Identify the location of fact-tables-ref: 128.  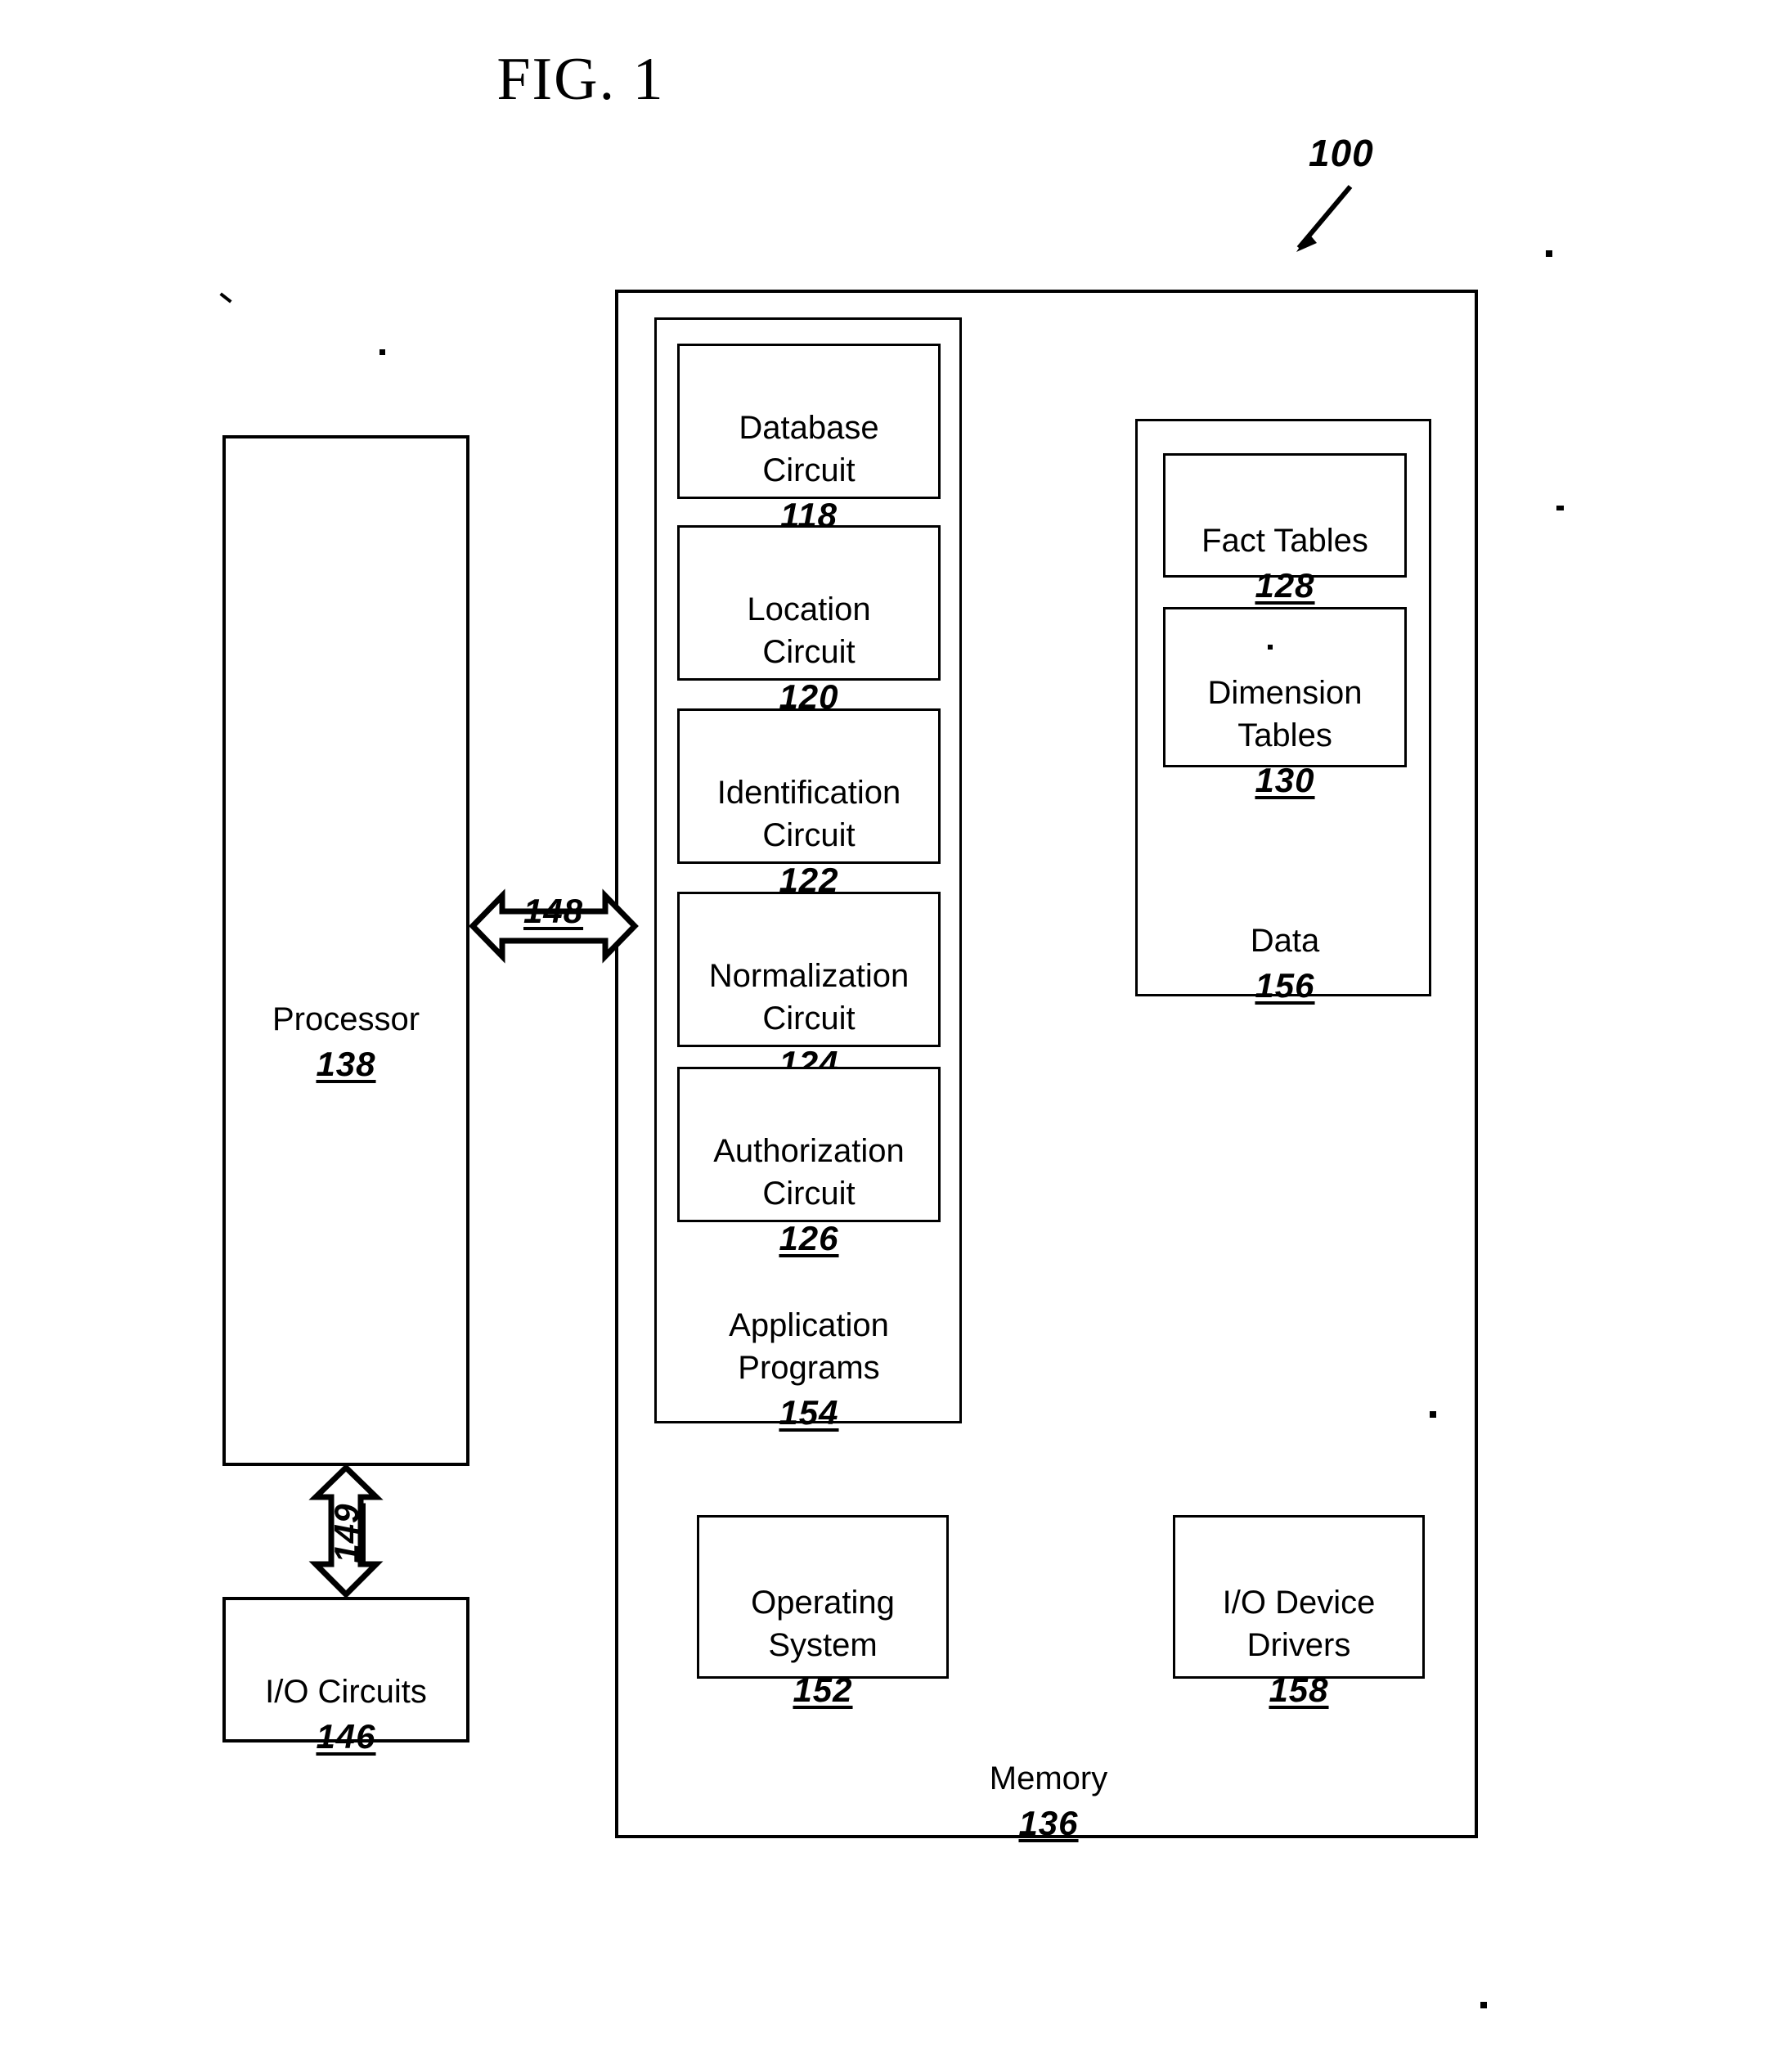
(1285, 586).